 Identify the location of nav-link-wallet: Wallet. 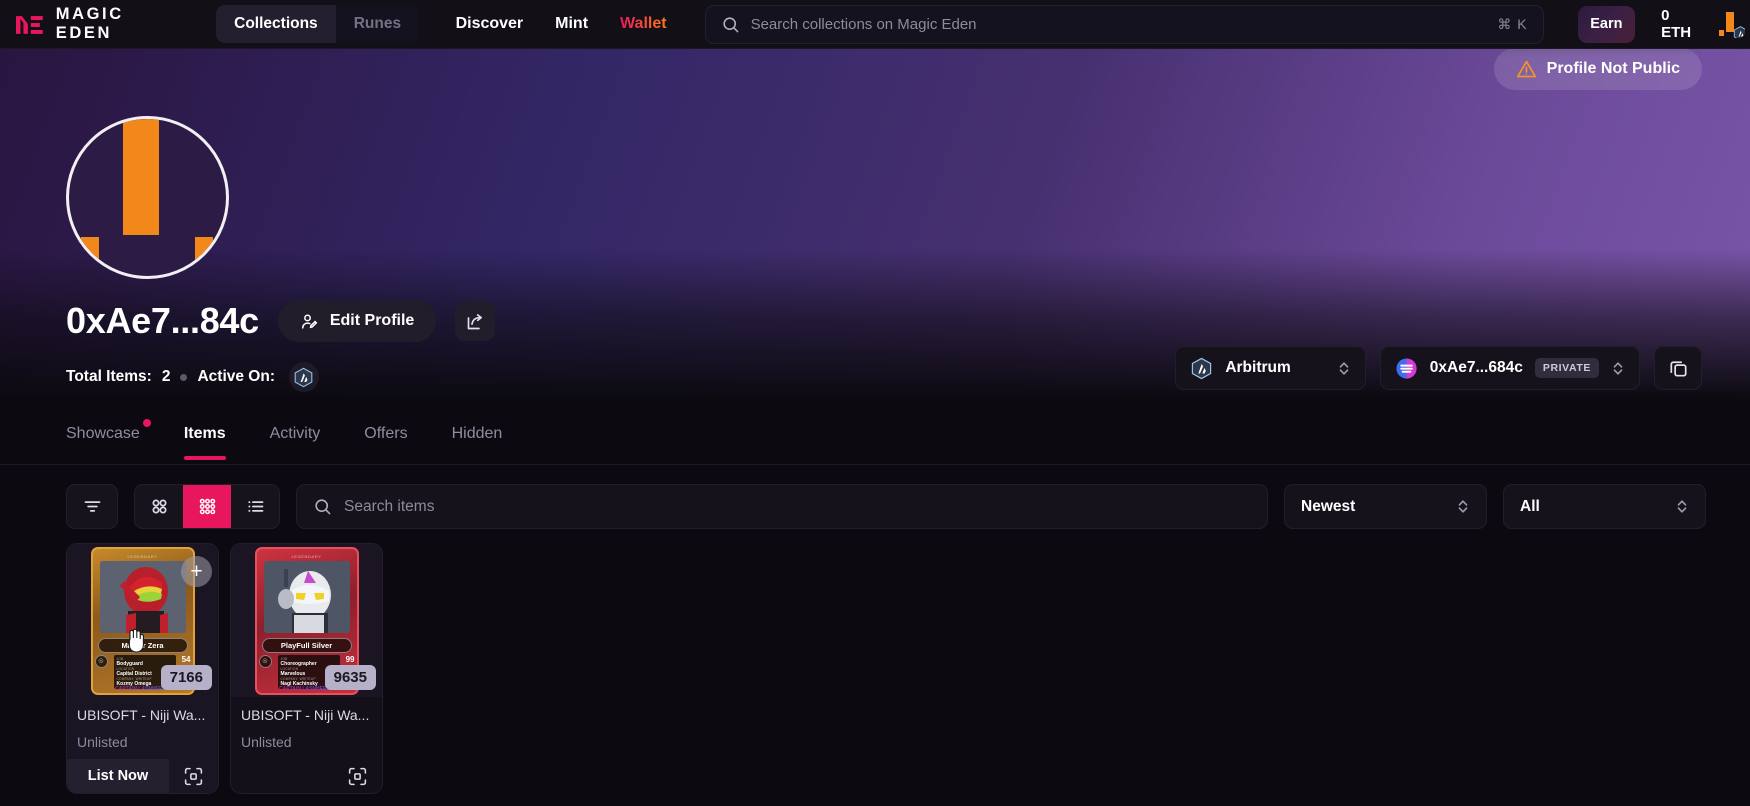
(643, 24).